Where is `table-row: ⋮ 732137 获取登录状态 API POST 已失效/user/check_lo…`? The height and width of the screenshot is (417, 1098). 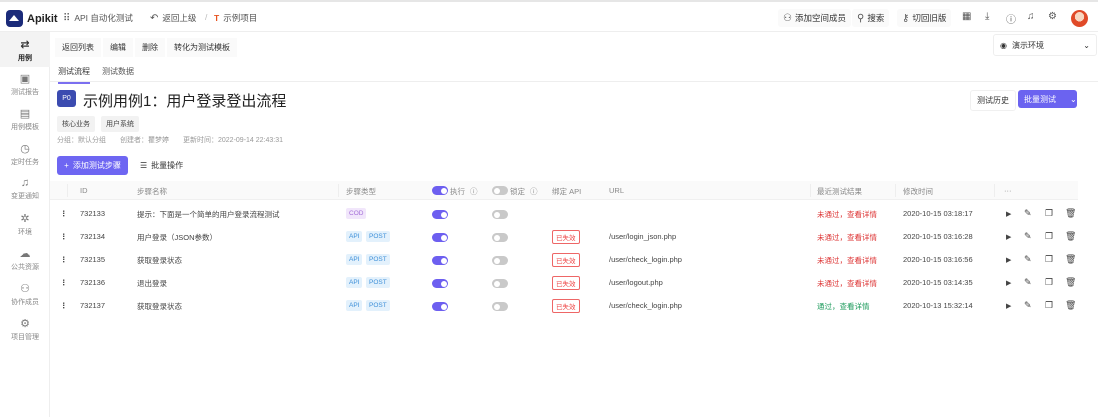
table-row: ⋮ 732137 获取登录状态 API POST 已失效/user/check_lo… is located at coordinates (564, 306).